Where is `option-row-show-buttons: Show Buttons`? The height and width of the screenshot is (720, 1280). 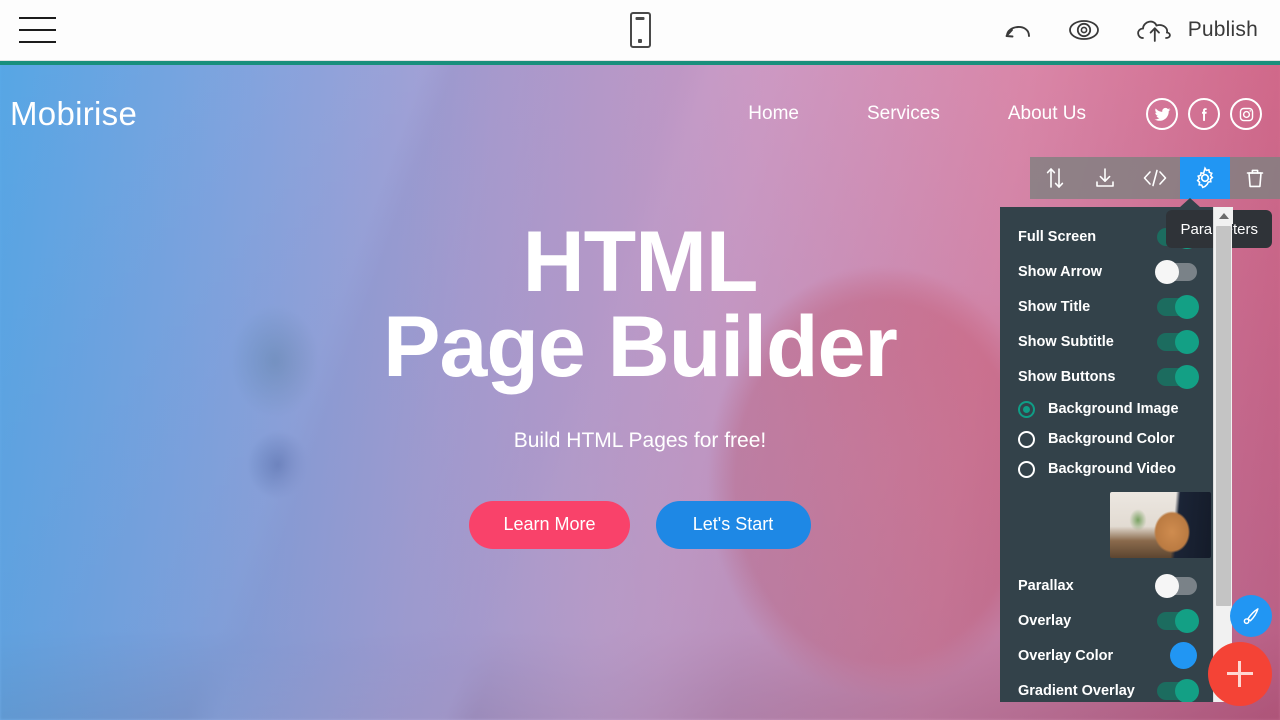
option-row-show-buttons: Show Buttons is located at coordinates (1106, 376).